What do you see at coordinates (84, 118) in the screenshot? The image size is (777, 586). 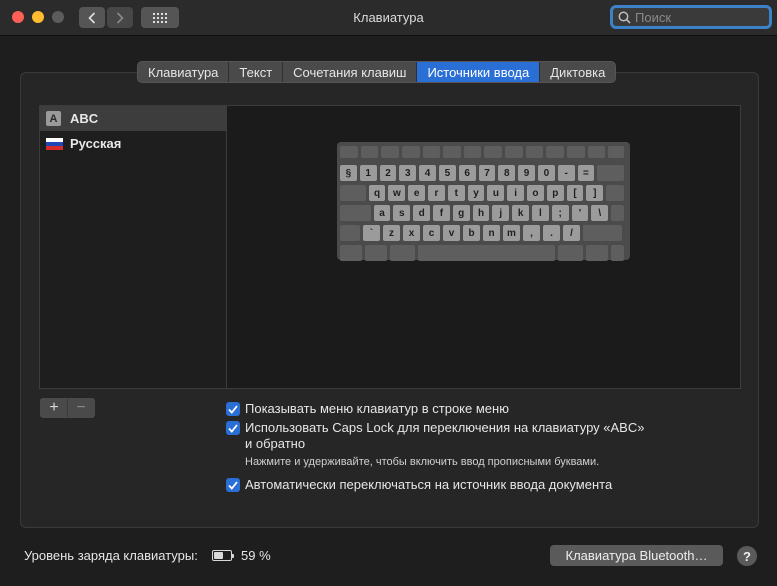 I see `list-item-label: ABC` at bounding box center [84, 118].